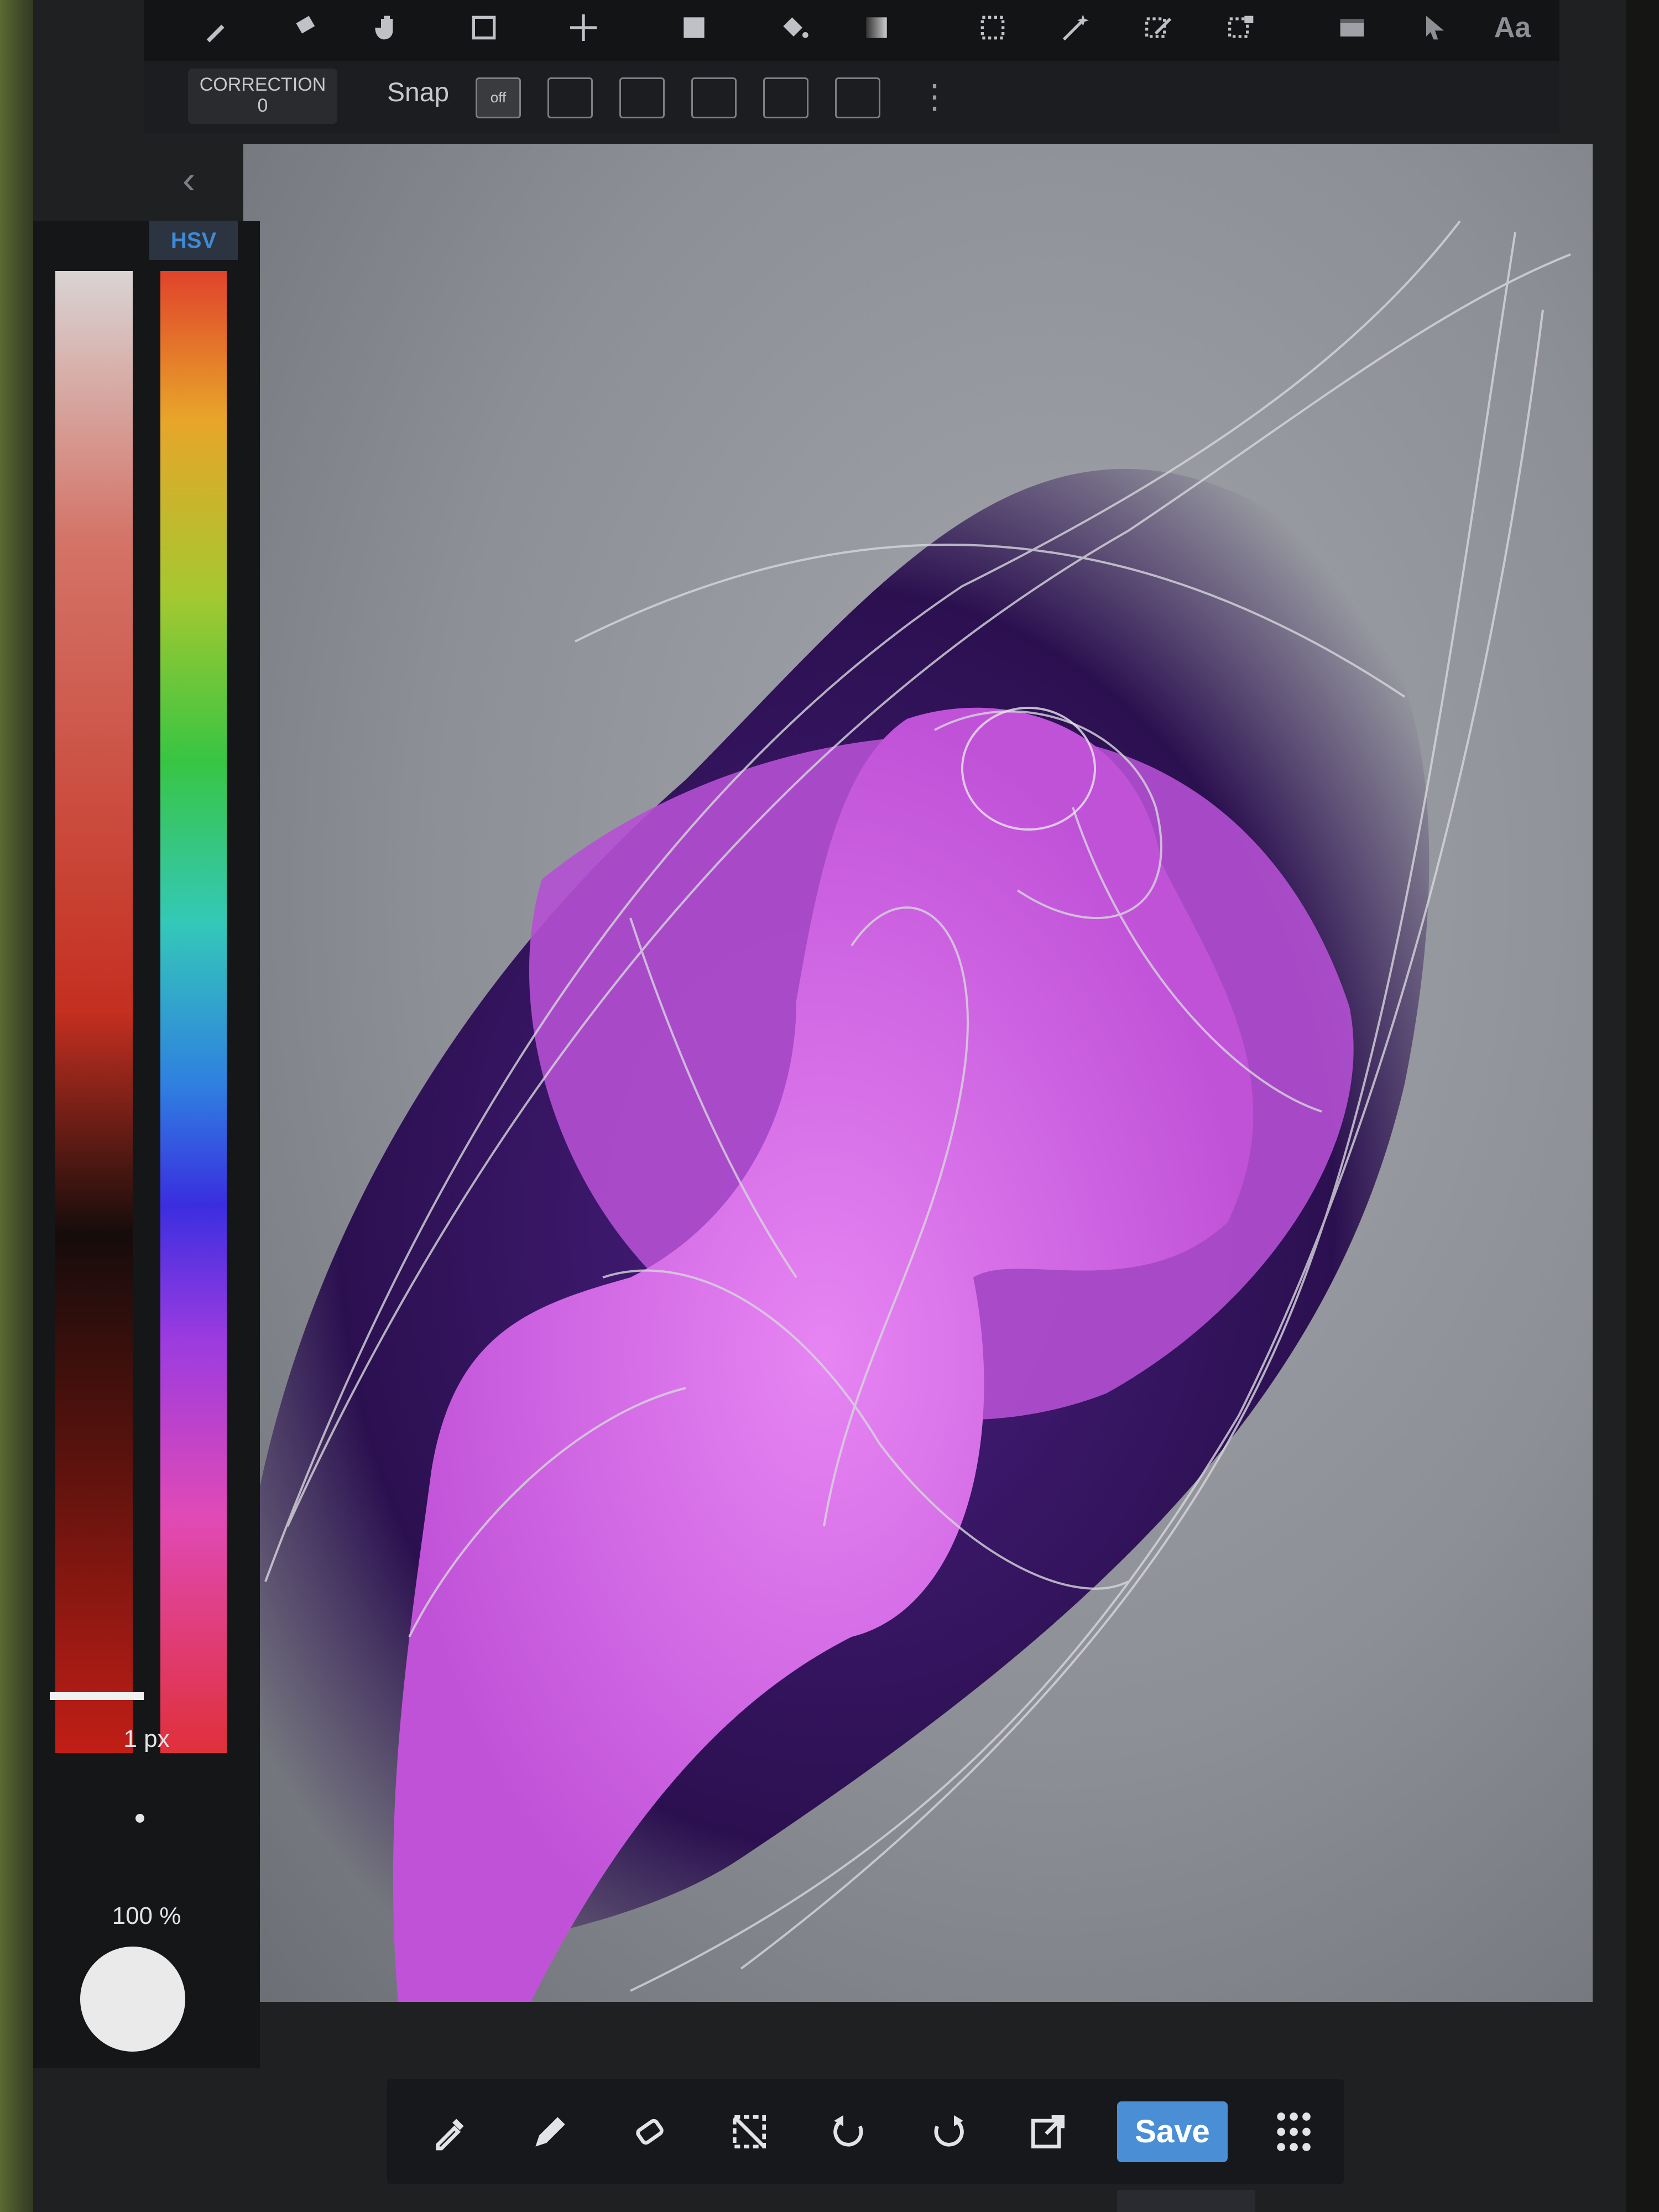 The image size is (1659, 2212). What do you see at coordinates (193, 1012) in the screenshot?
I see `hue-slider` at bounding box center [193, 1012].